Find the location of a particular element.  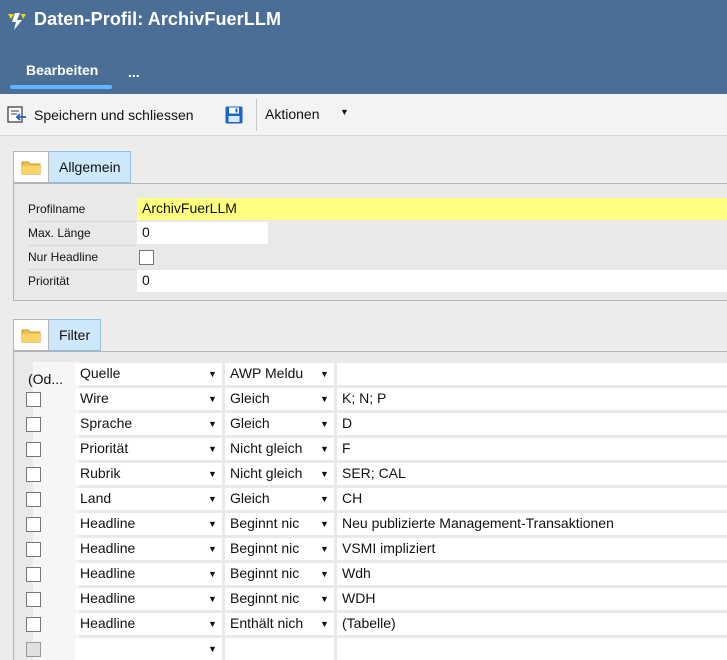

profilname-input: ArchivFuerLLM is located at coordinates (432, 209).